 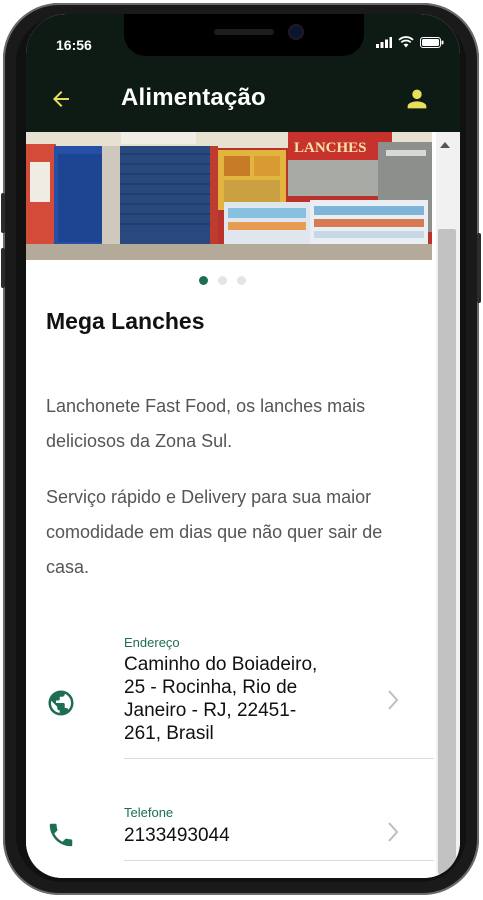 I want to click on place-photo: LANCHES, so click(x=229, y=196).